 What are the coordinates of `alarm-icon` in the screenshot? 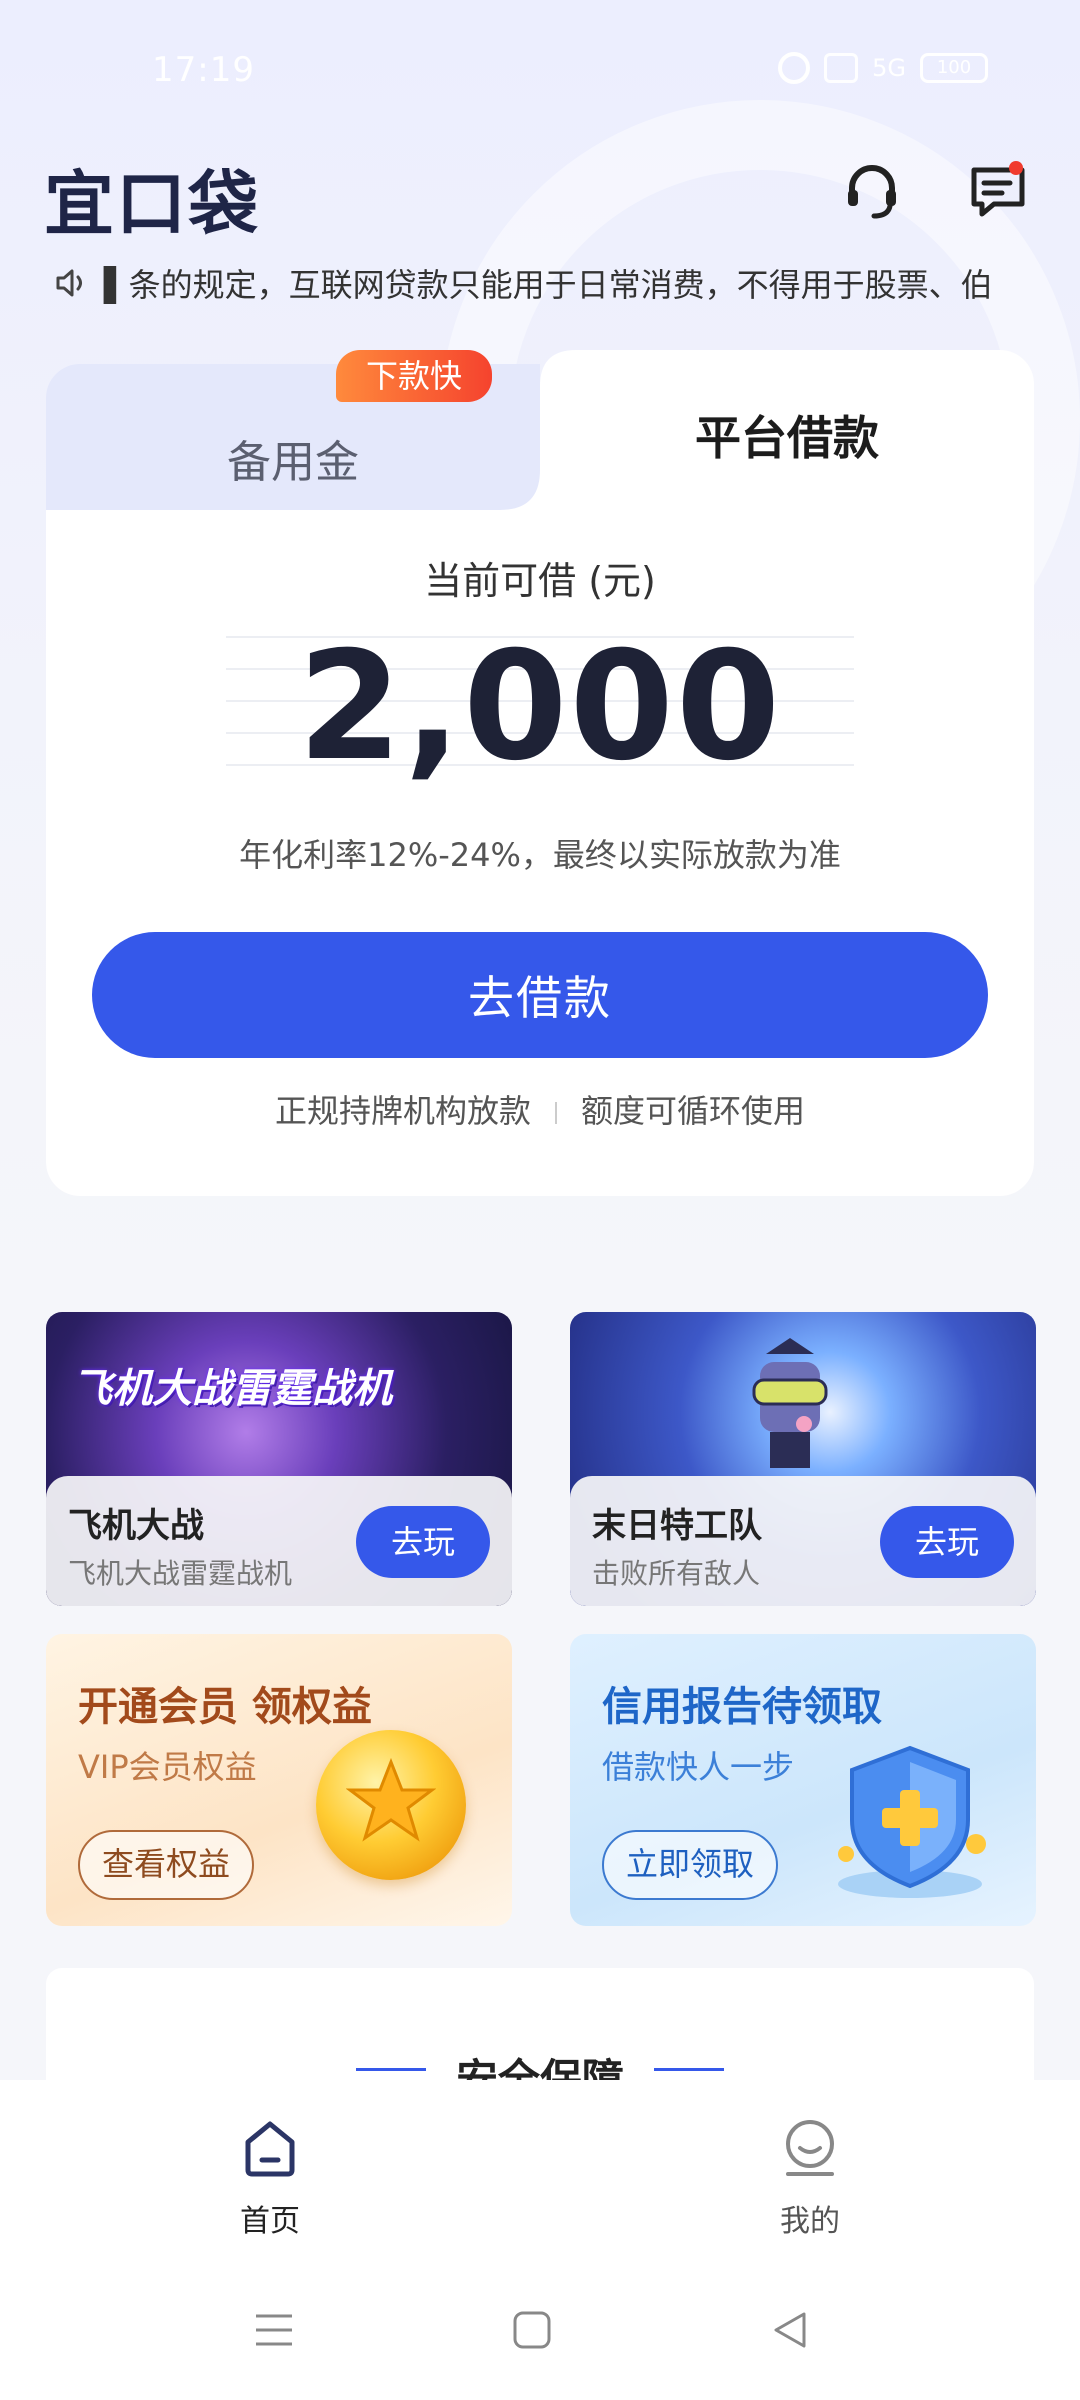 It's located at (794, 68).